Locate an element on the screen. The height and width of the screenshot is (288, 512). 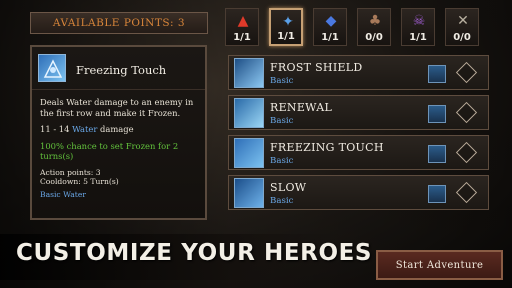
renewal-icon is located at coordinates (249, 113).